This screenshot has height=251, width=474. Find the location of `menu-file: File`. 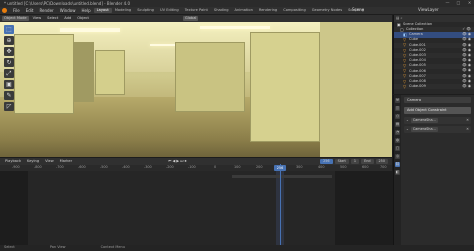

menu-file: File is located at coordinates (16, 10).